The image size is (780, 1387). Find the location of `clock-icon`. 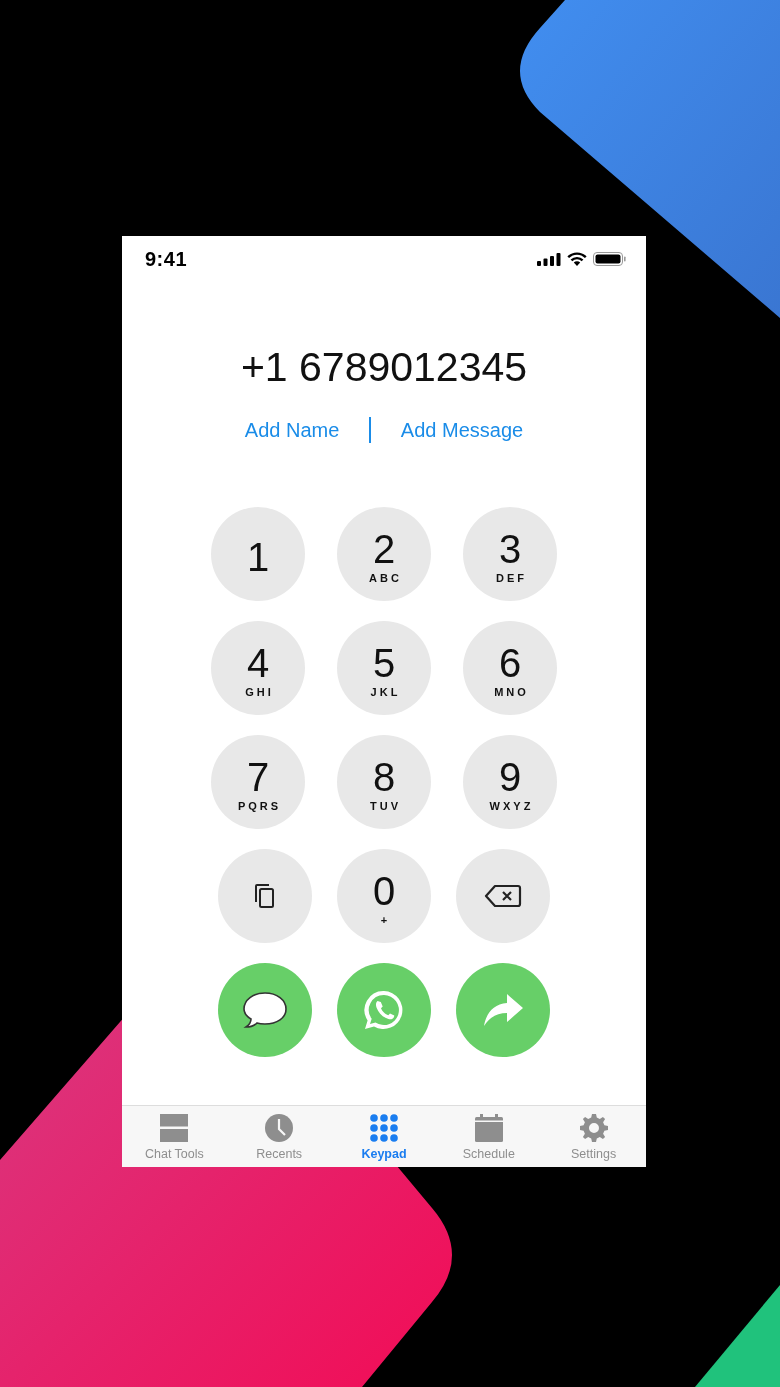

clock-icon is located at coordinates (279, 1128).